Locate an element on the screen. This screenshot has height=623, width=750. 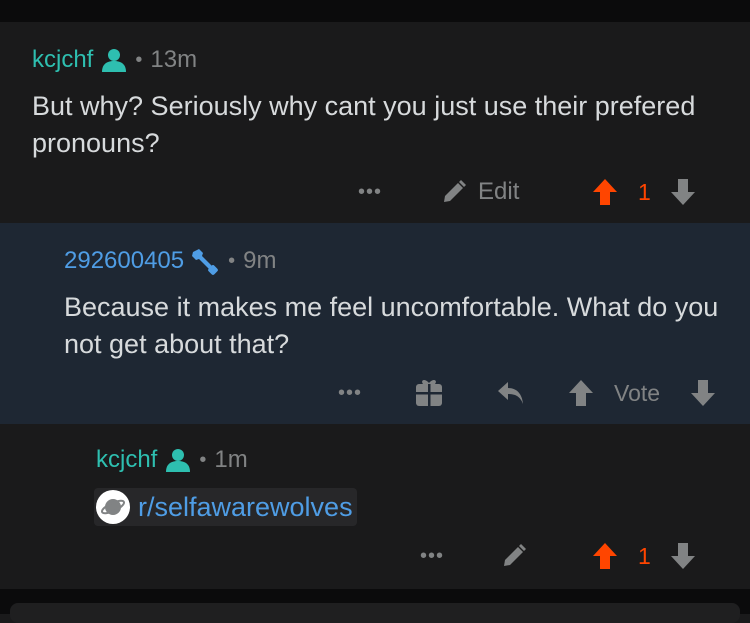
subreddit-link-text: r/selfawarewolves is located at coordinates (245, 506).